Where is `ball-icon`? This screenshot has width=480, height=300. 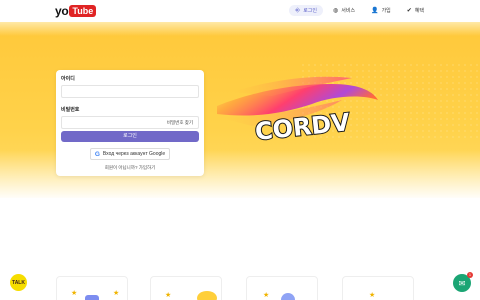
ball-icon is located at coordinates (288, 296).